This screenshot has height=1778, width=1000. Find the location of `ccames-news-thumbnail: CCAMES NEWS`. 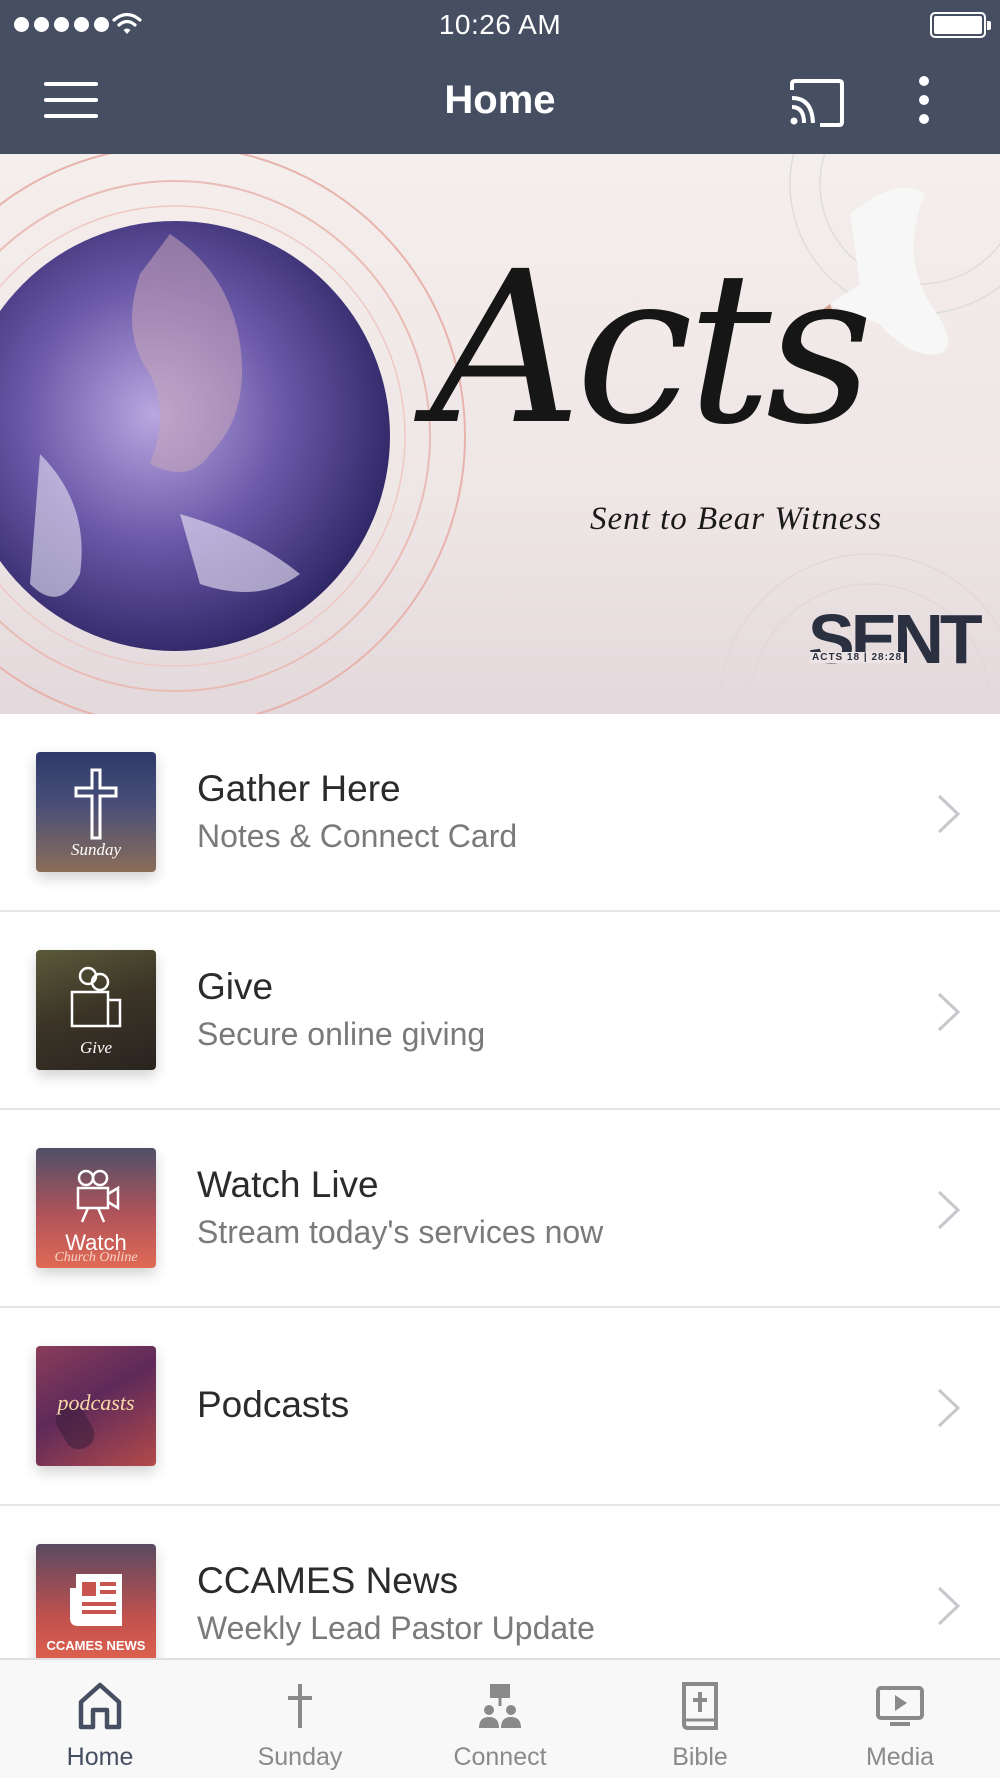

ccames-news-thumbnail: CCAMES NEWS is located at coordinates (96, 1604).